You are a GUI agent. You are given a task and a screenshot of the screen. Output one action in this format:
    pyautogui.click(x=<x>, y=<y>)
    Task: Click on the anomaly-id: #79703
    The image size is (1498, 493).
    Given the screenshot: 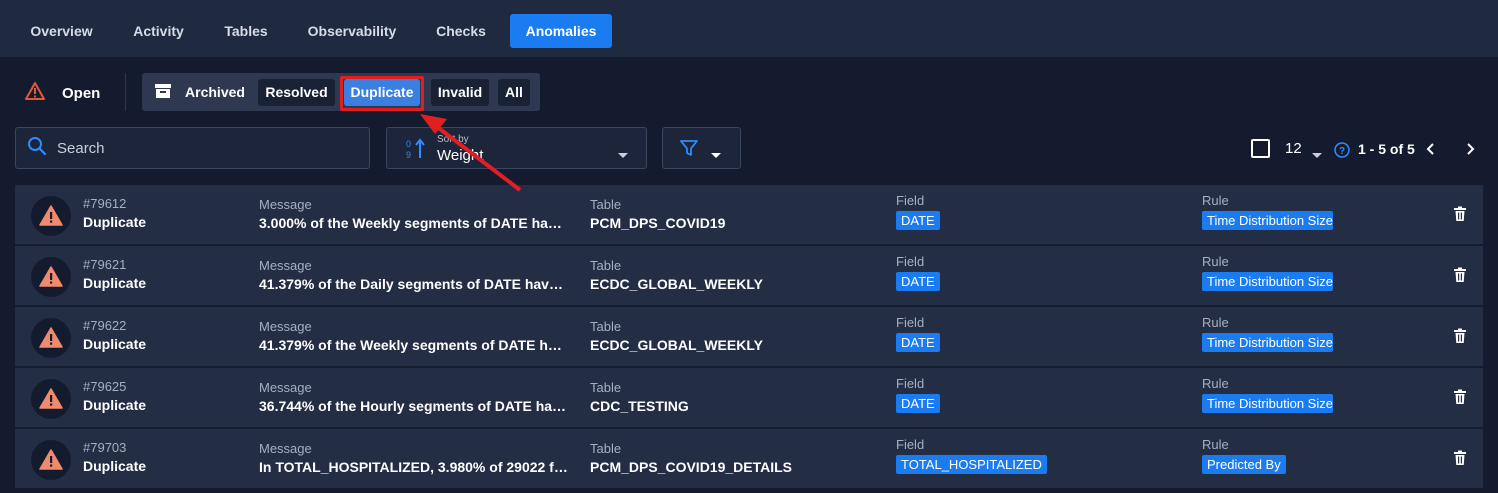 What is the action you would take?
    pyautogui.click(x=105, y=447)
    